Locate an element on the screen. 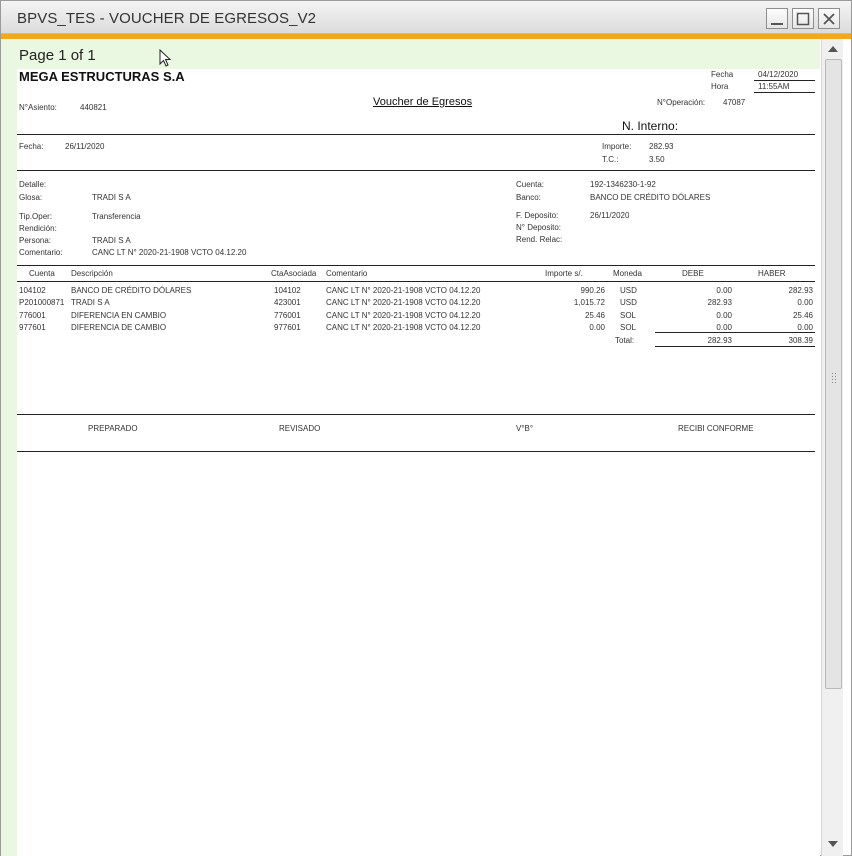  fdeposito-value: 26/11/2020 is located at coordinates (610, 215).